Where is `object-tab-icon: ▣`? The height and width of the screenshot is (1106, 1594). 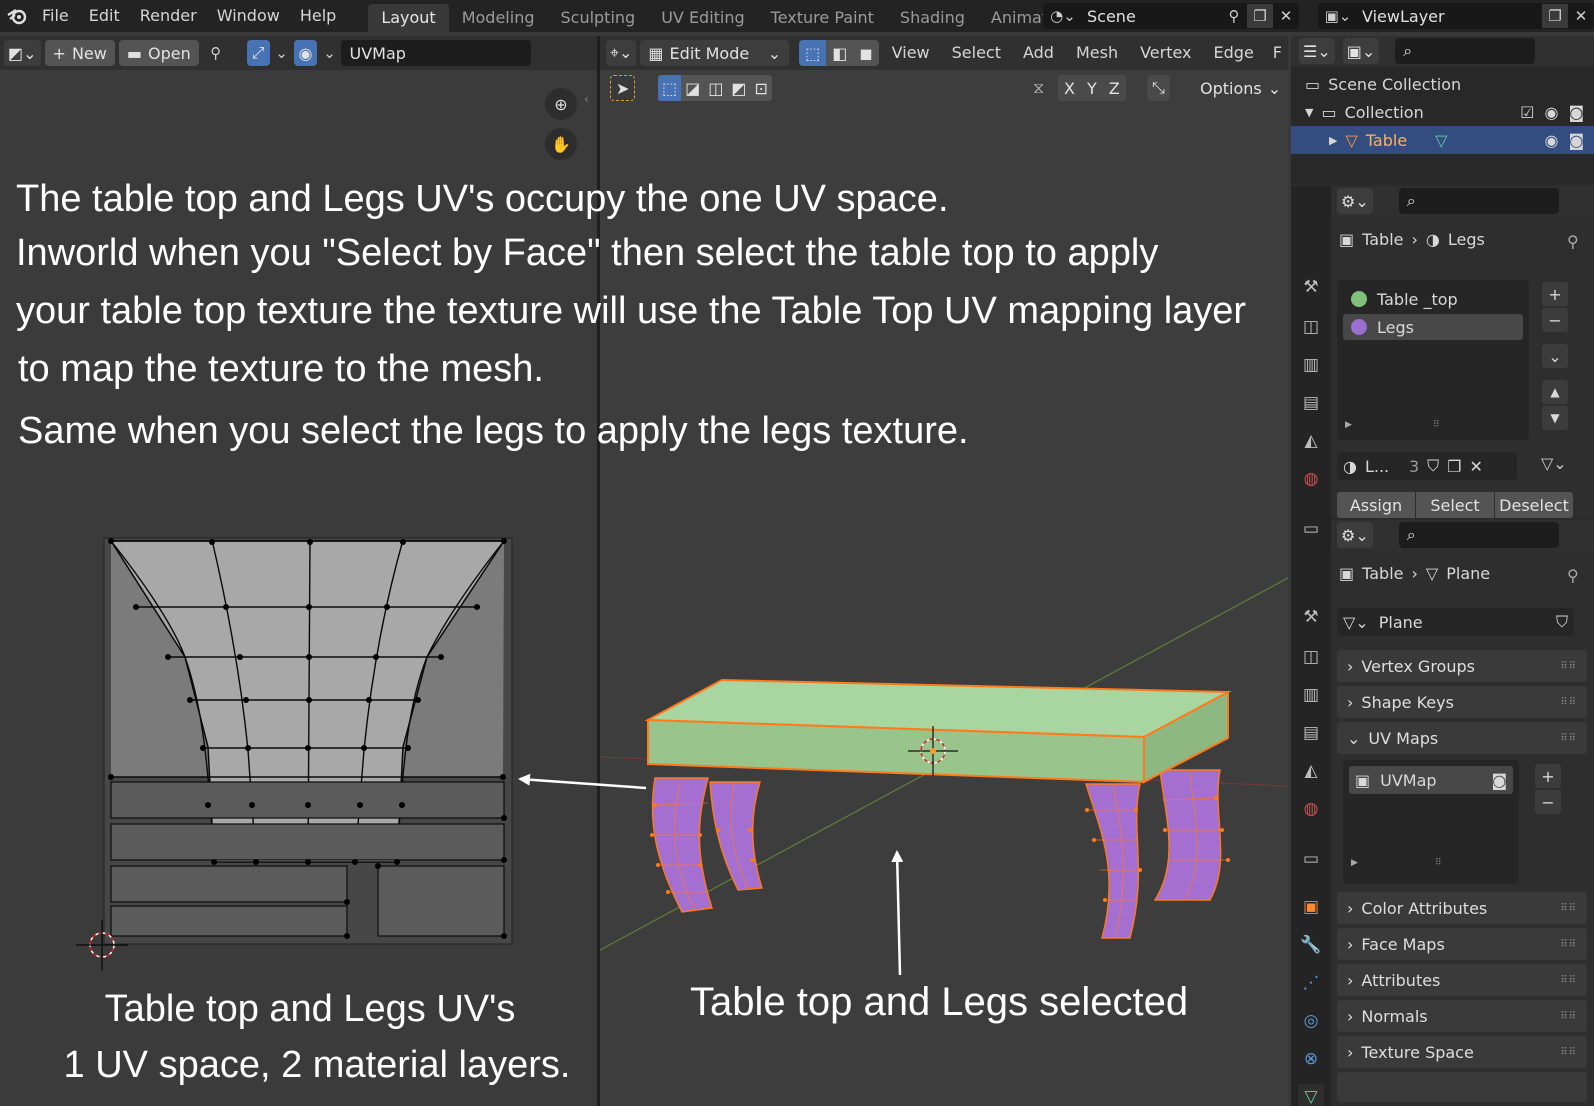
object-tab-icon: ▣ is located at coordinates (1311, 907).